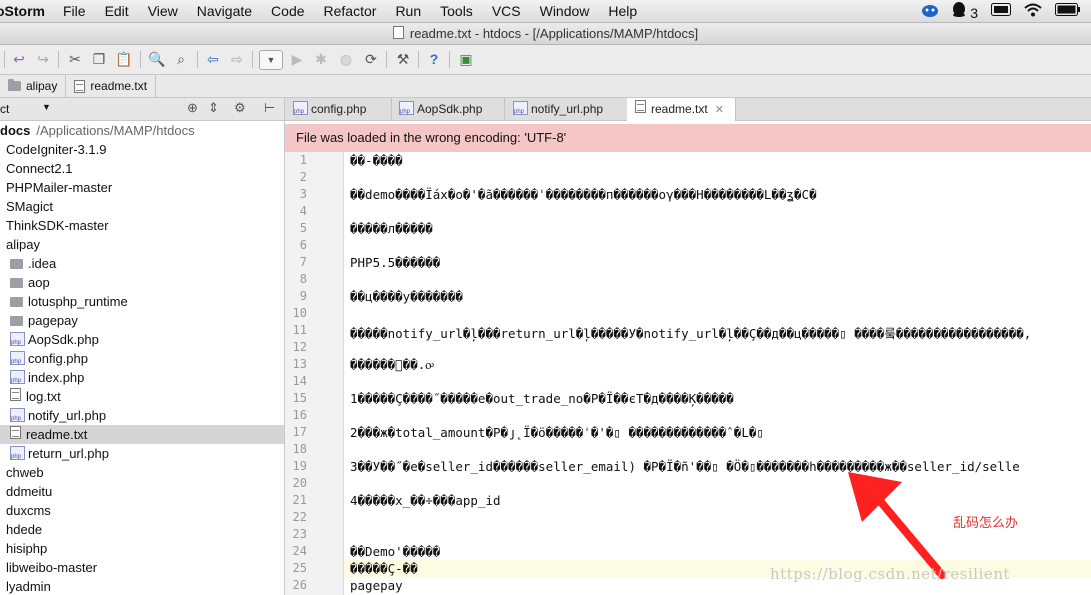 The width and height of the screenshot is (1091, 595). Describe the element at coordinates (890, 574) in the screenshot. I see `watermark: https://blog.csdn.net/resilient` at that location.